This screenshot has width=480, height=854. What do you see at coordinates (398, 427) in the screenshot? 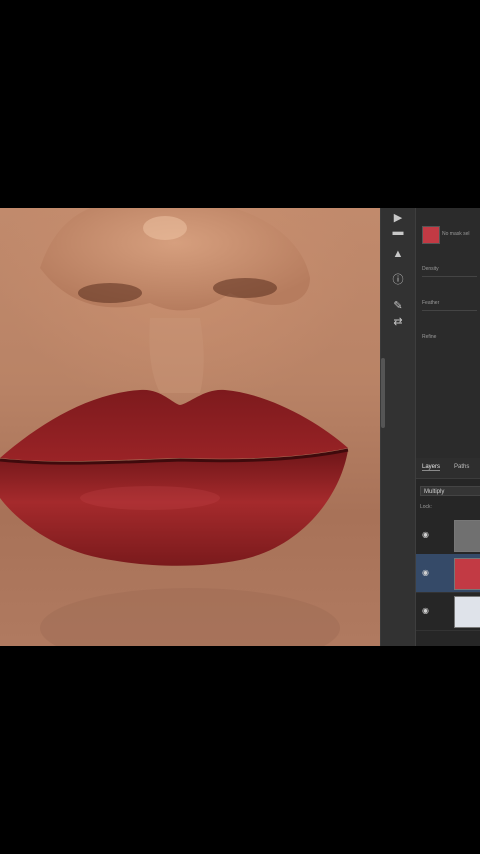
I see `panel-toolstrip: ▶ ▬ ▲ ⓘ ✎ ⇄` at bounding box center [398, 427].